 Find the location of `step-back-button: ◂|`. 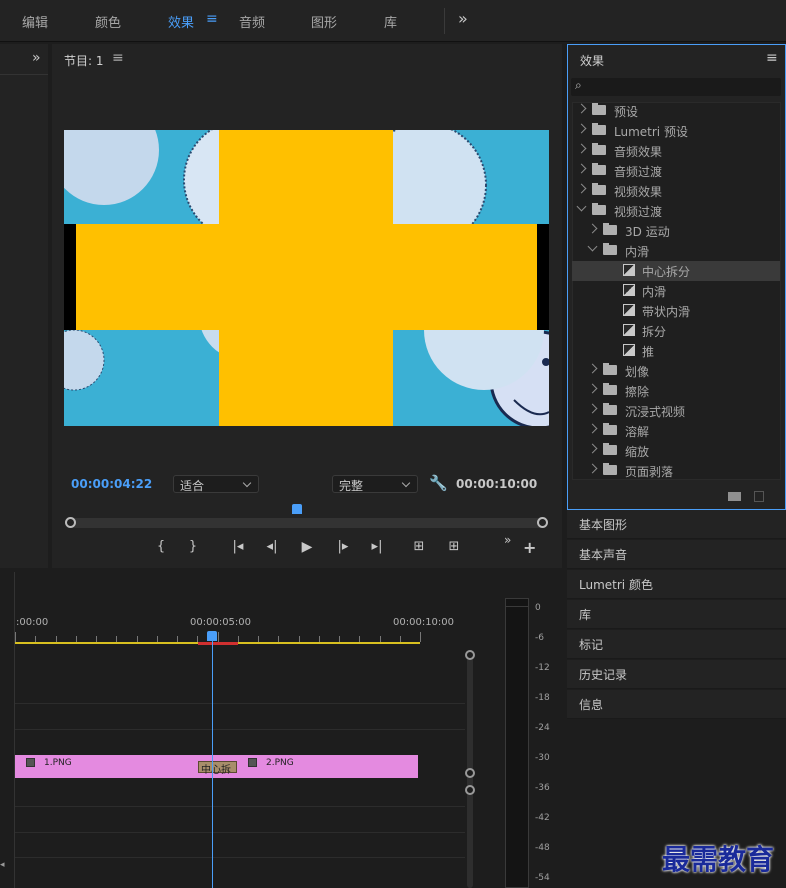

step-back-button: ◂| is located at coordinates (272, 546).